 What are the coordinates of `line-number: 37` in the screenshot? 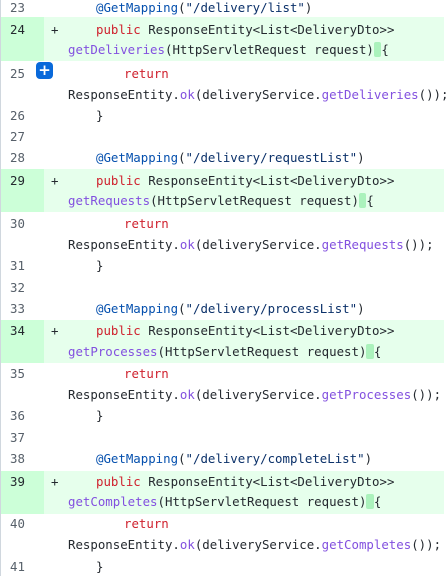 It's located at (17, 437).